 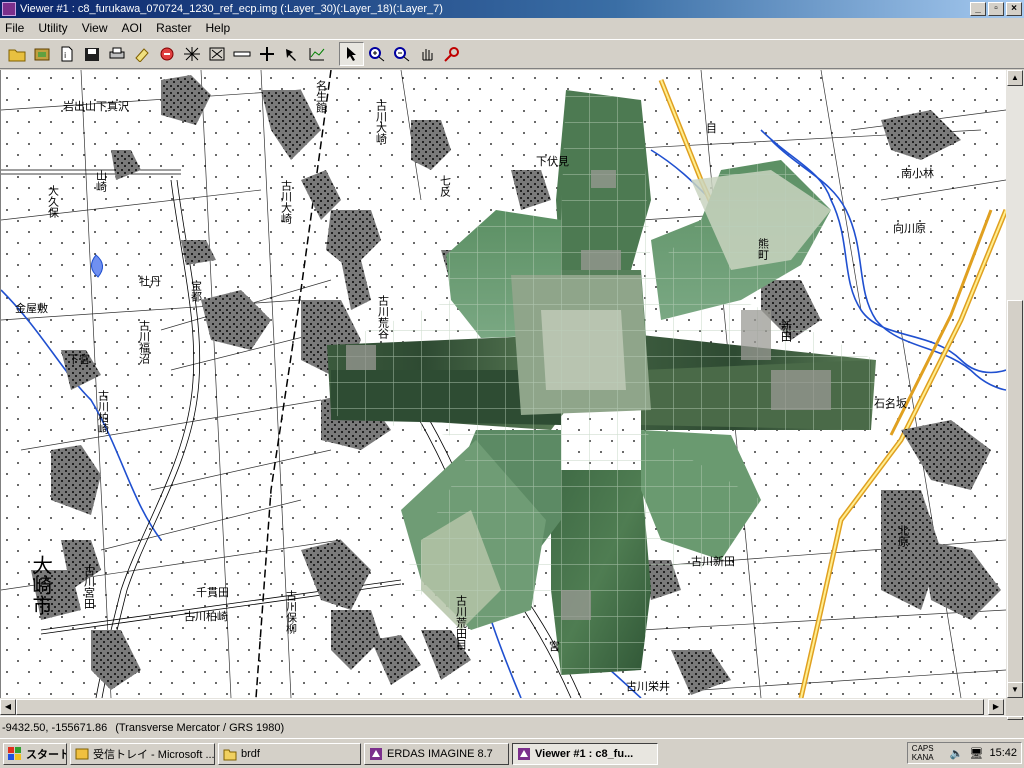 I want to click on clear-icon, so click(x=166, y=54).